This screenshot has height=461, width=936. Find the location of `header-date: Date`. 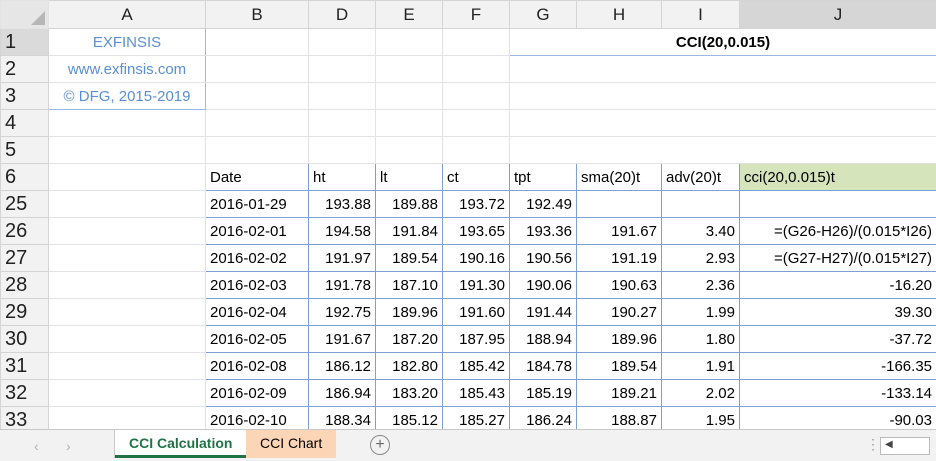

header-date: Date is located at coordinates (257, 177).